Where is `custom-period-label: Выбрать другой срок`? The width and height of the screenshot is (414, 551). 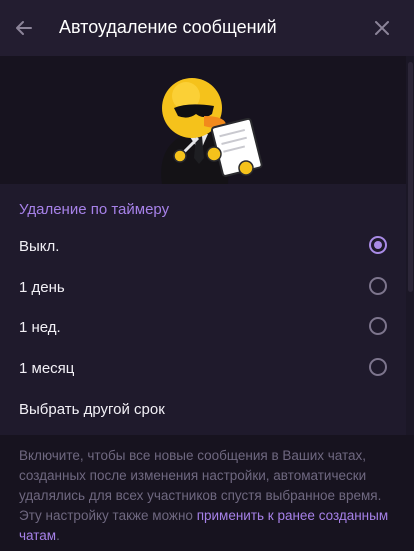 custom-period-label: Выбрать другой срок is located at coordinates (92, 409).